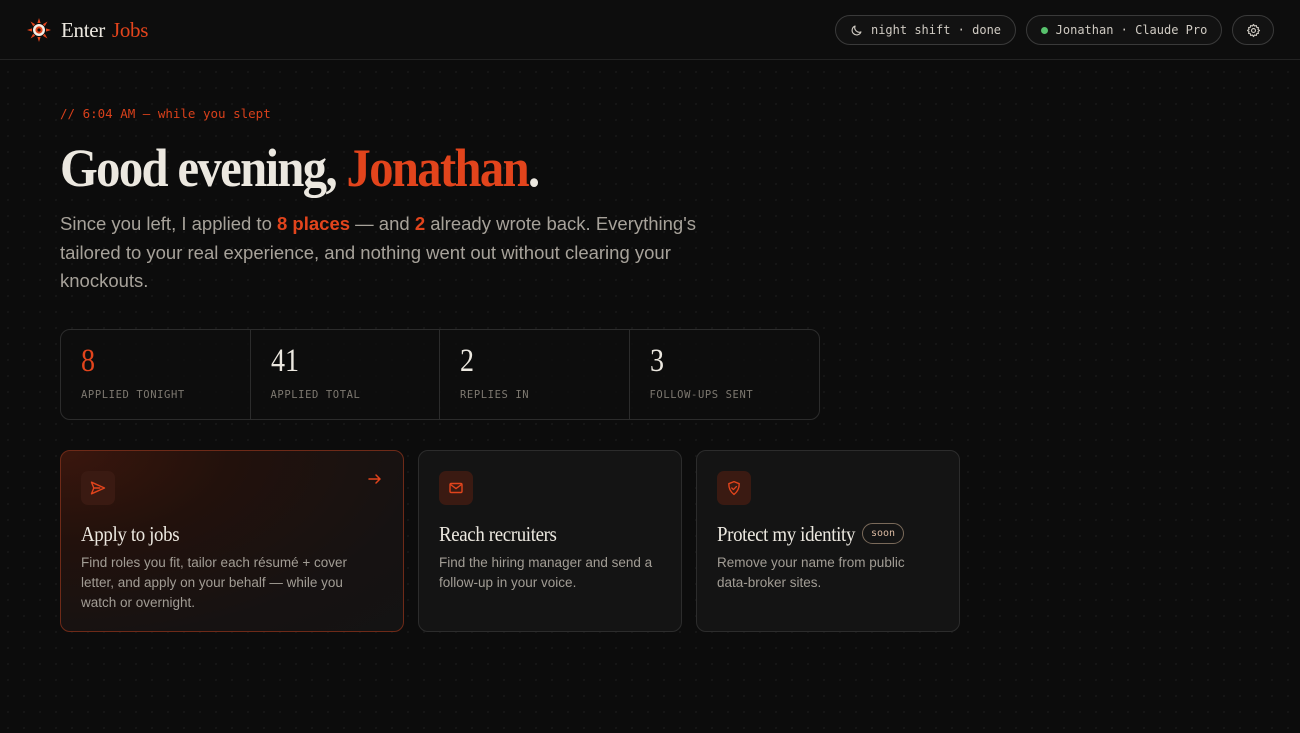 The width and height of the screenshot is (1300, 733). I want to click on card-title: Protect my identity, so click(786, 534).